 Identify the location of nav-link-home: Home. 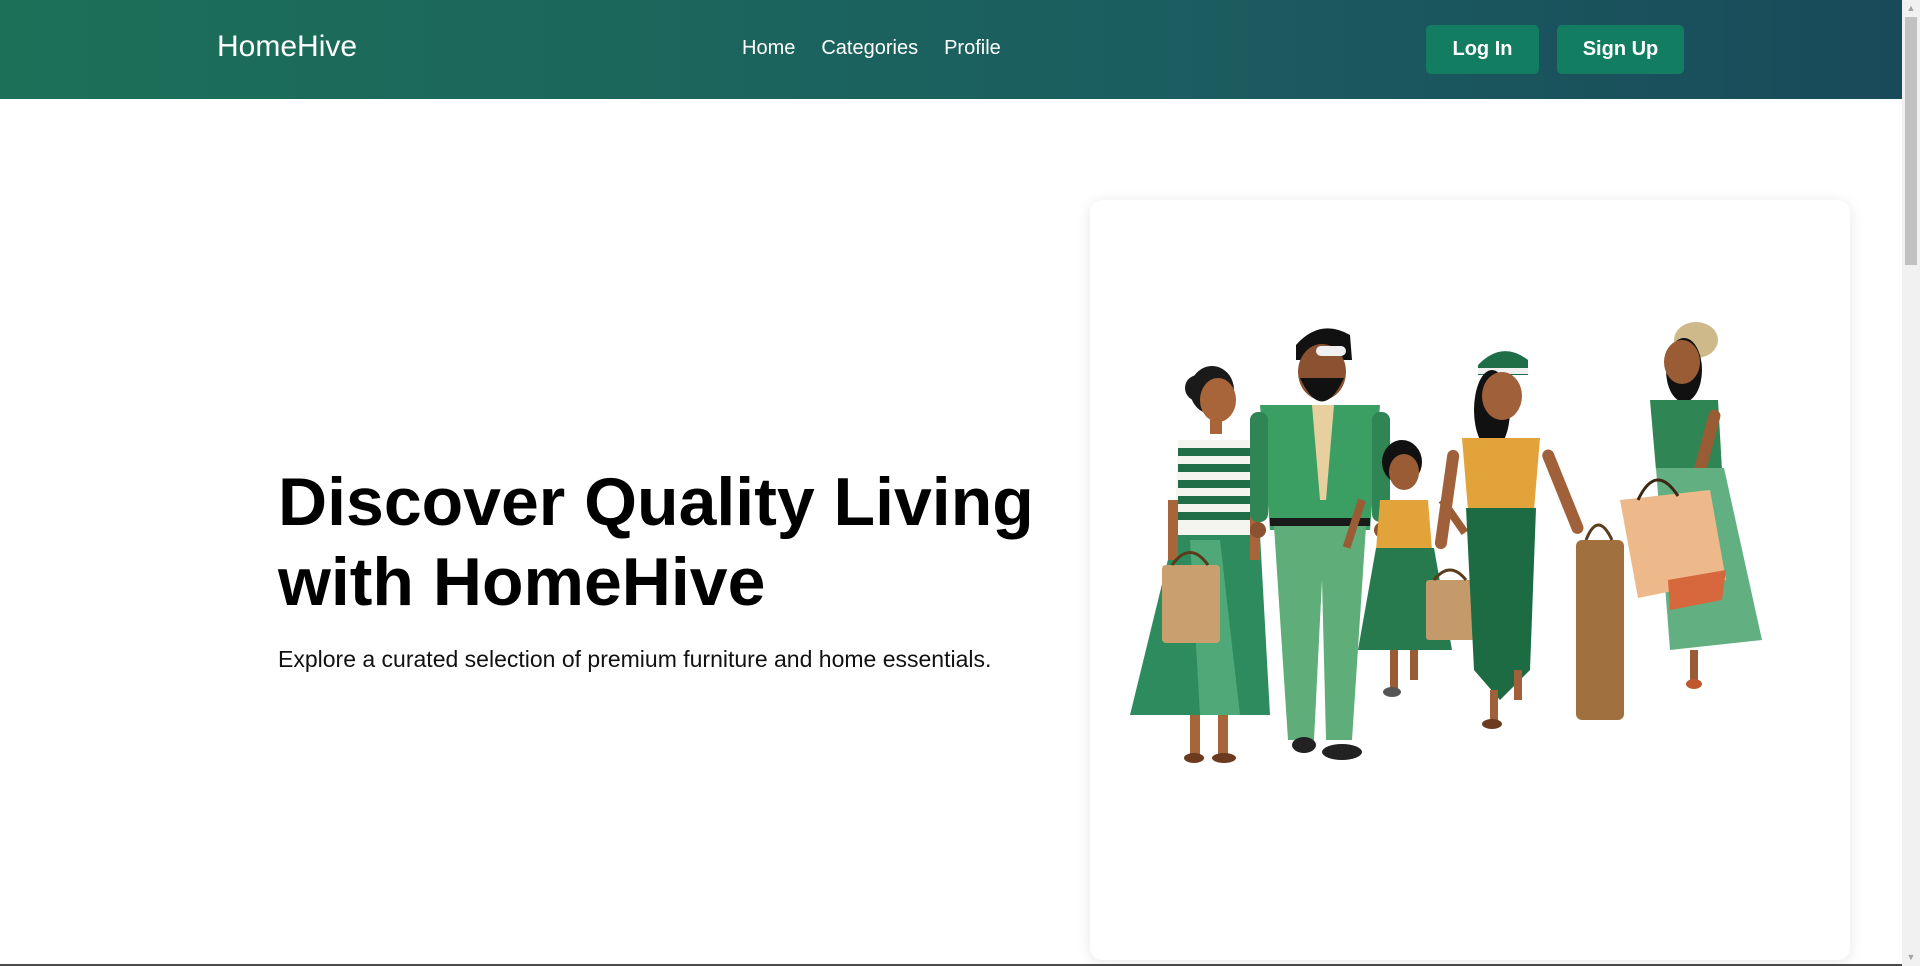
(768, 48).